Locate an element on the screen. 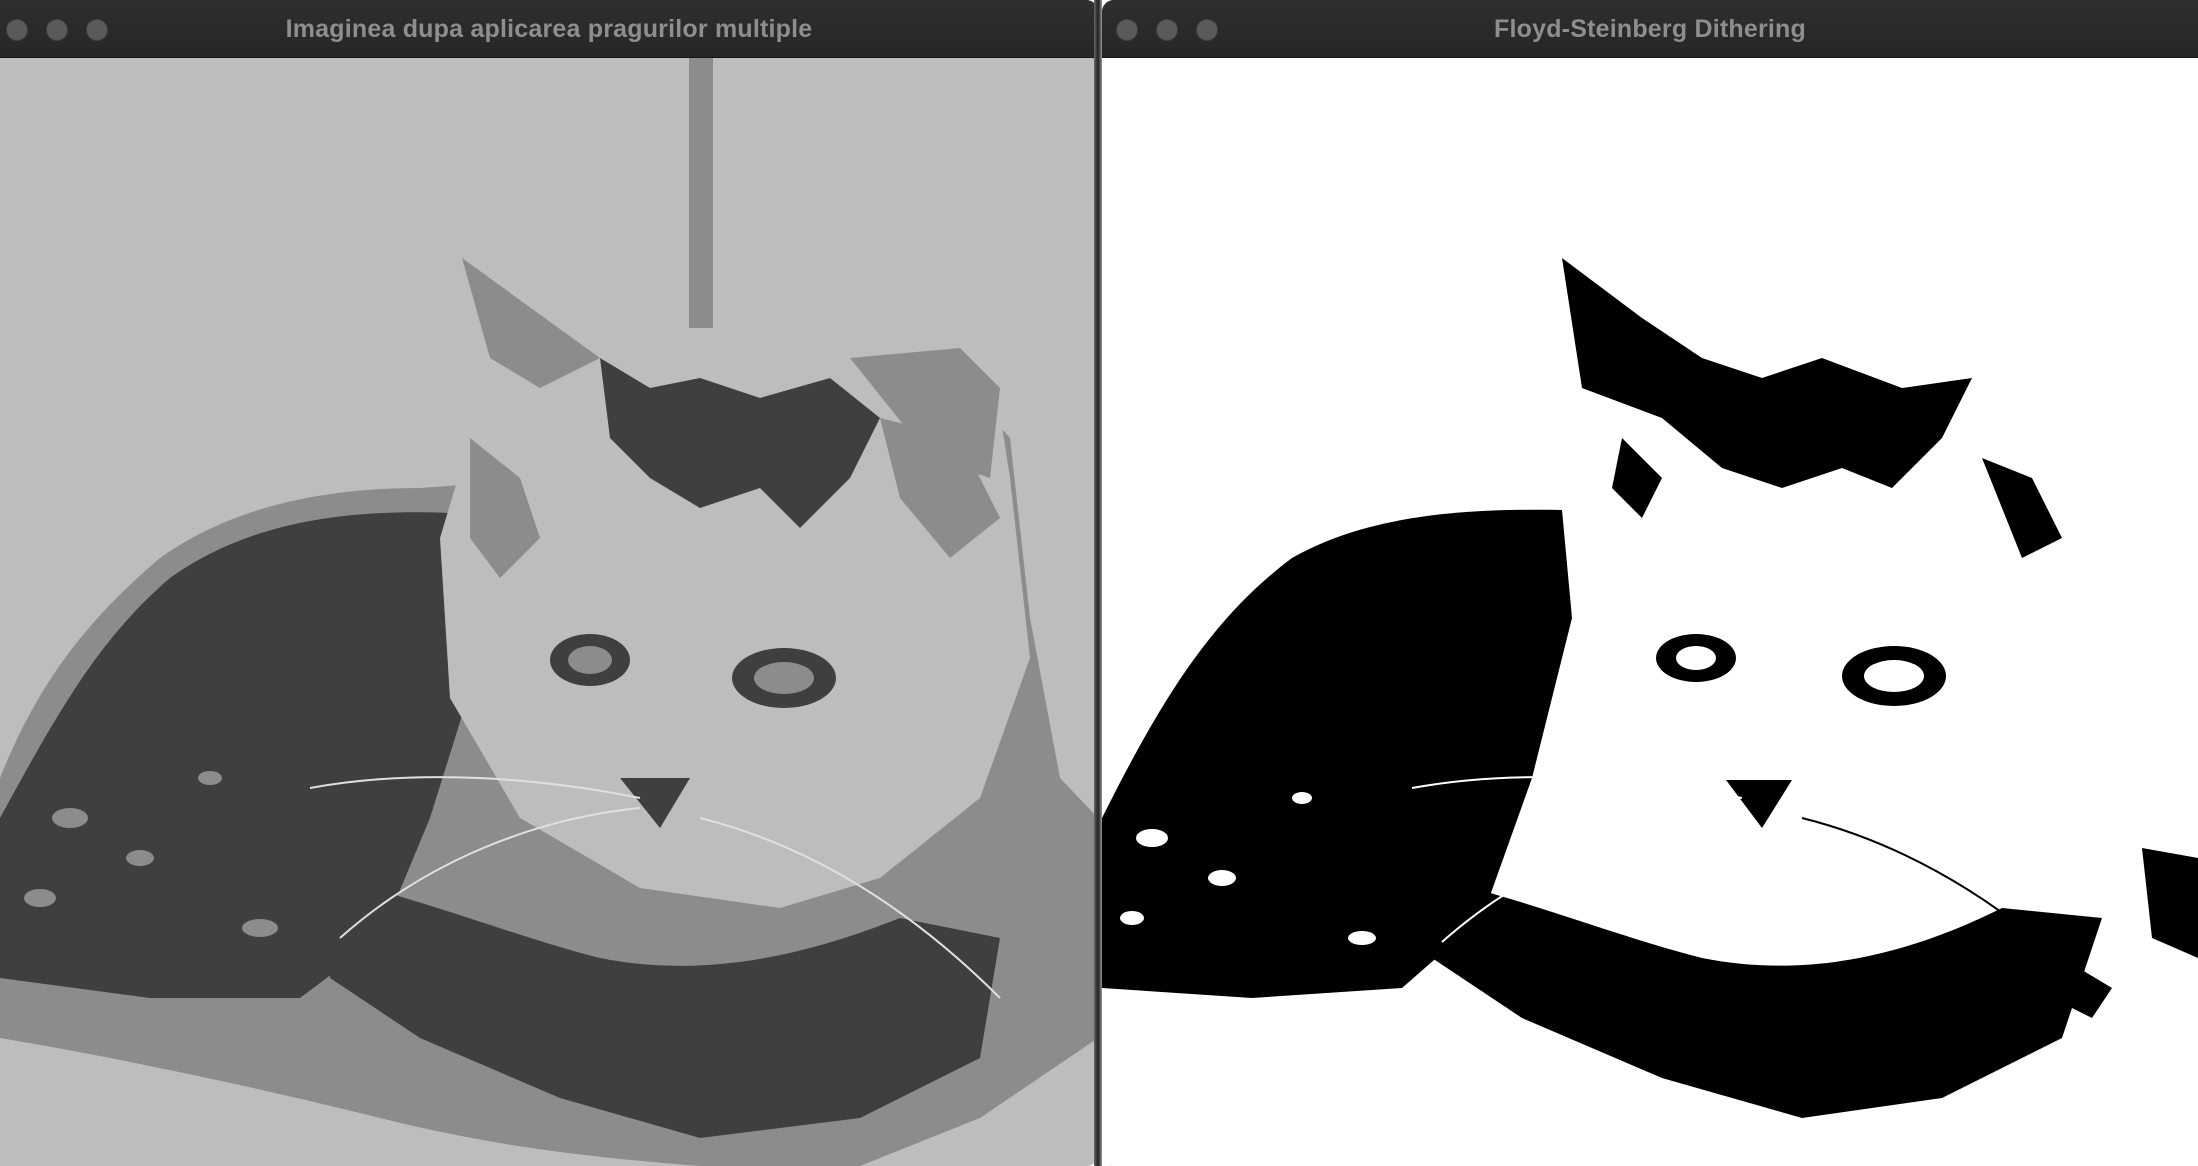 This screenshot has height=1166, width=2198. titlebar: Floyd-Steinberg Dithering is located at coordinates (1650, 29).